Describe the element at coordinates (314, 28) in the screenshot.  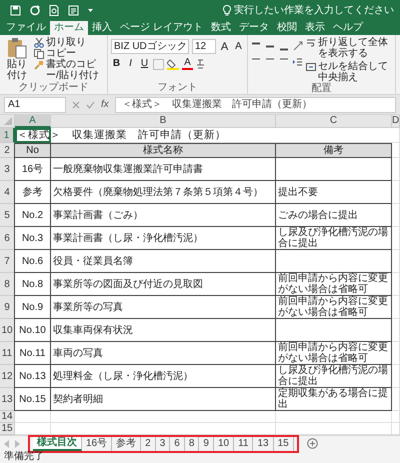
I see `ribbon-tab: 表示` at that location.